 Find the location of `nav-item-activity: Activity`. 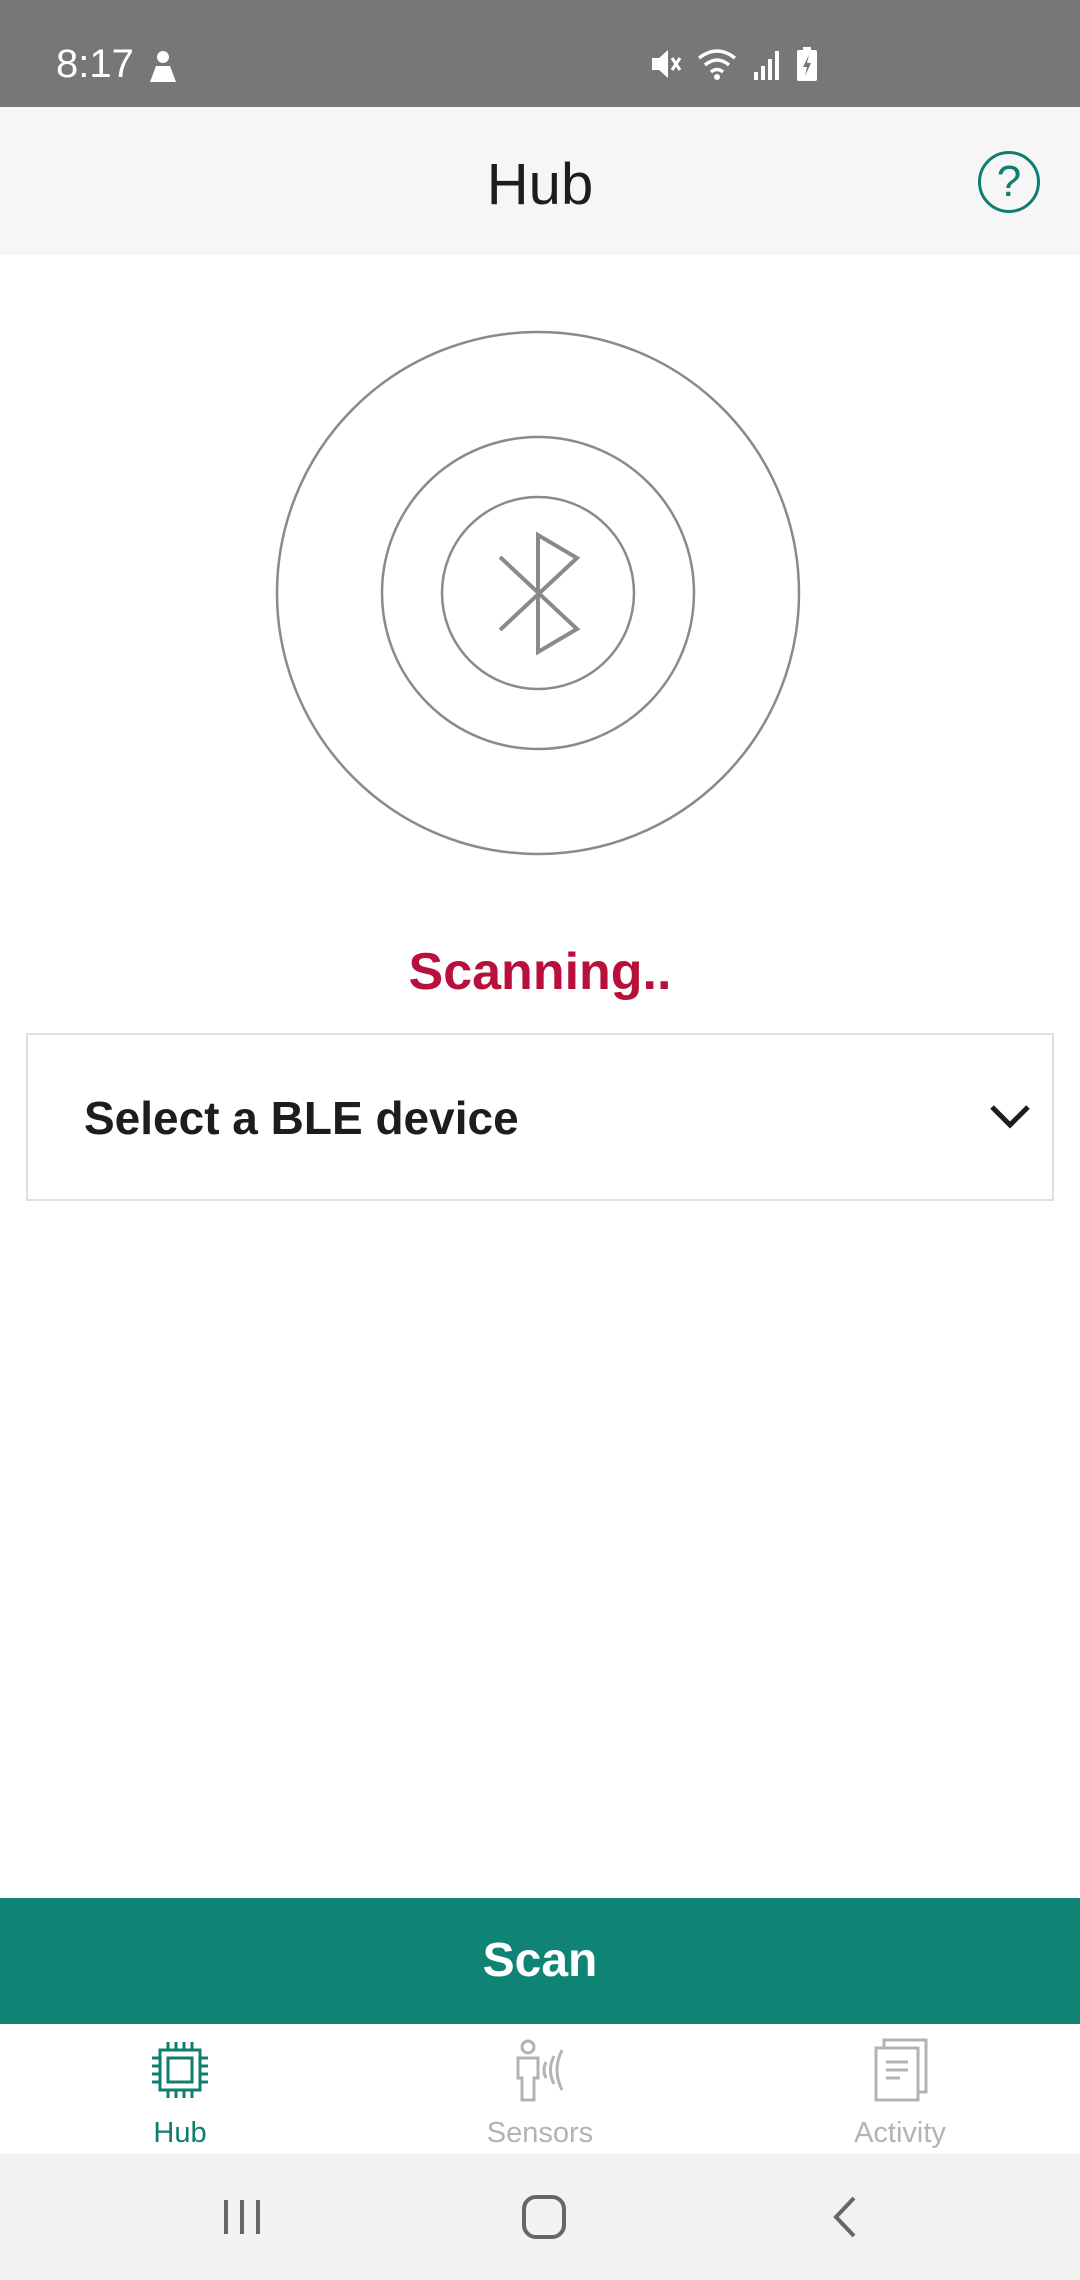

nav-item-activity: Activity is located at coordinates (900, 2089).